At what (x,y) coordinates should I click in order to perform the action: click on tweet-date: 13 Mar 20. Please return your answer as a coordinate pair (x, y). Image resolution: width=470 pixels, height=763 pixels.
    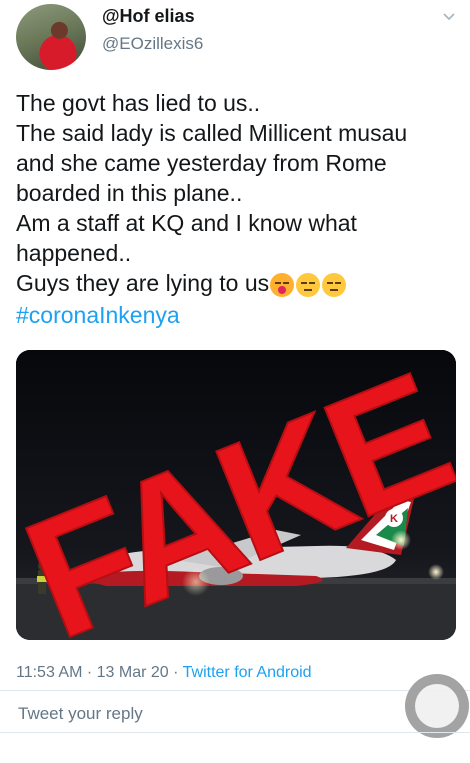
    Looking at the image, I should click on (132, 672).